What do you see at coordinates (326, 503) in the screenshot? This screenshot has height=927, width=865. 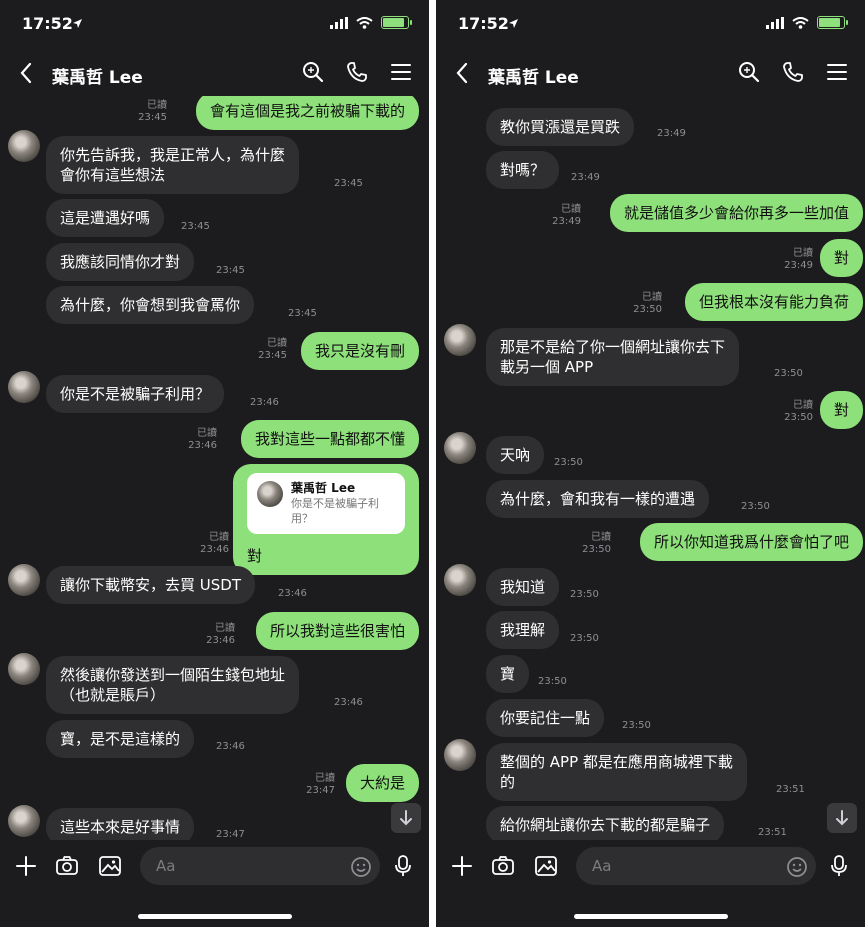 I see `quoted-message: 葉禹哲 Lee 你是不是被騙子利用？` at bounding box center [326, 503].